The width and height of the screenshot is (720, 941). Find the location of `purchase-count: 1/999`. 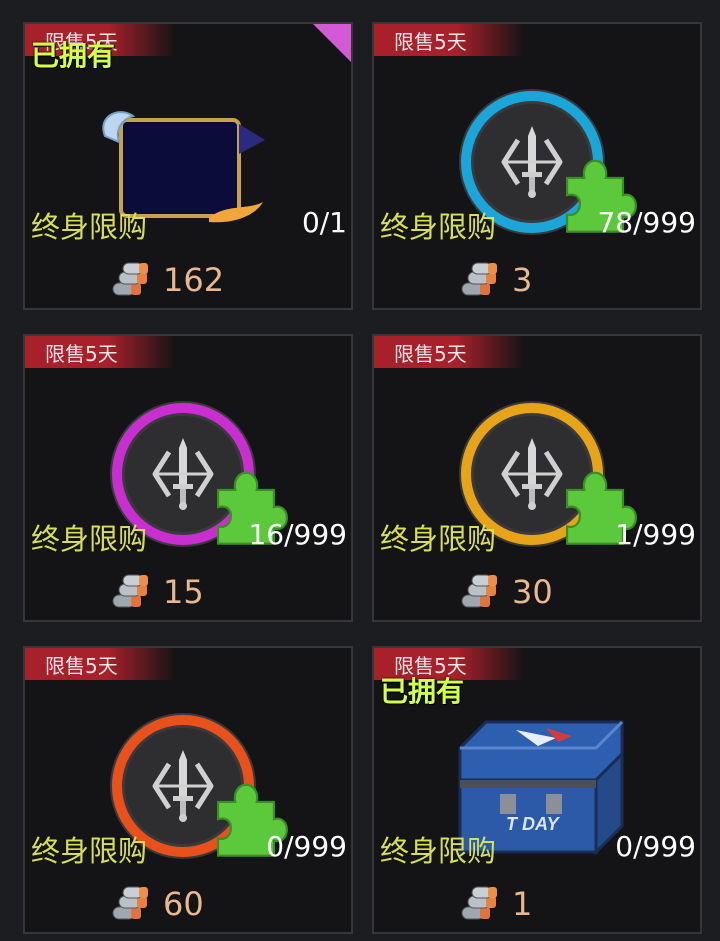

purchase-count: 1/999 is located at coordinates (655, 534).